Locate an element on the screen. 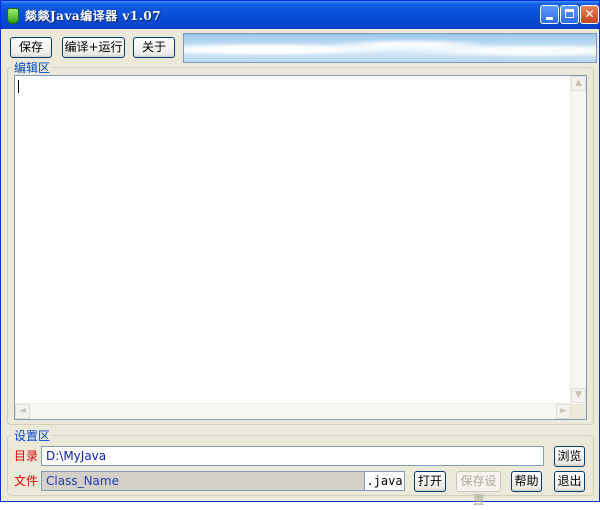  scrollbar-corner is located at coordinates (578, 411).